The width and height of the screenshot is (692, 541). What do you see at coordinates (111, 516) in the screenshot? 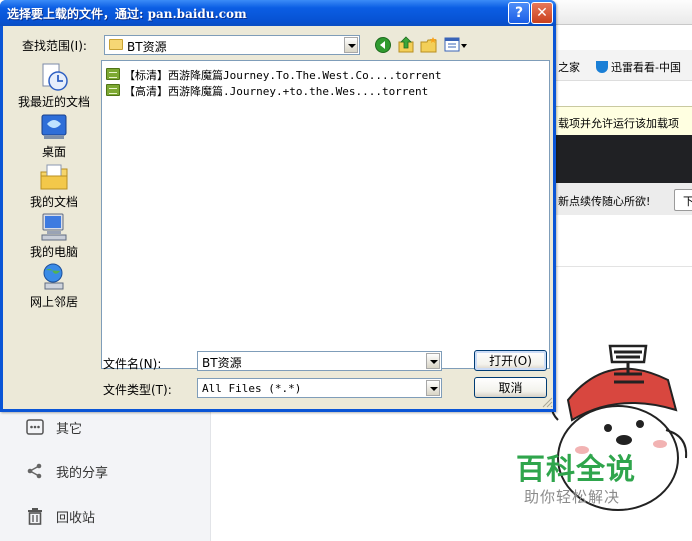
I see `sidebar-item-recycle-bin: 回收站` at bounding box center [111, 516].